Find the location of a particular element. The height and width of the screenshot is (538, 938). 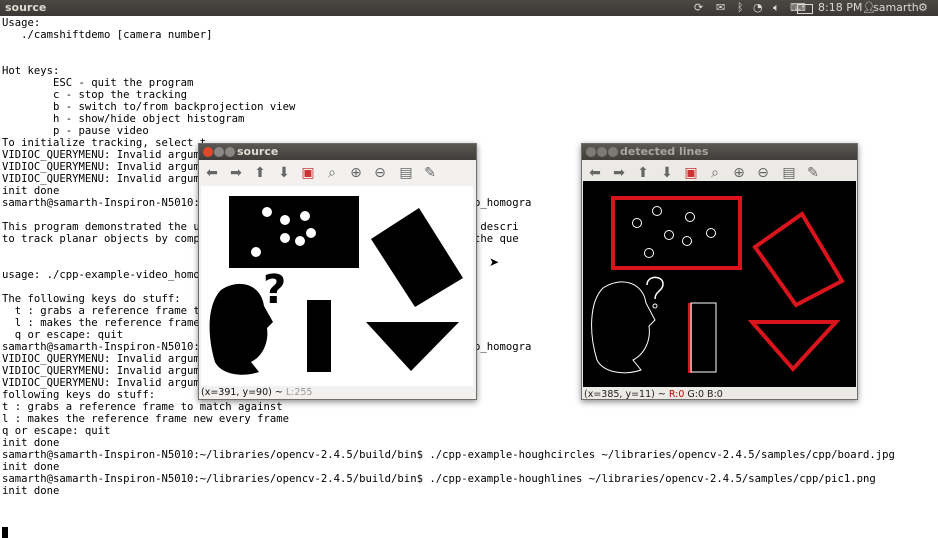

status-bar: (x=385, y=11) ~ R:0 G:0 B:0 is located at coordinates (653, 394).